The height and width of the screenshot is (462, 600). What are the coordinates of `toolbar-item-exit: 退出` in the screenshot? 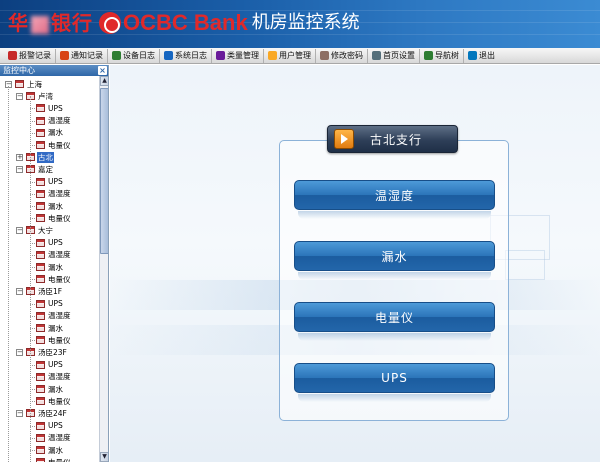 It's located at (481, 56).